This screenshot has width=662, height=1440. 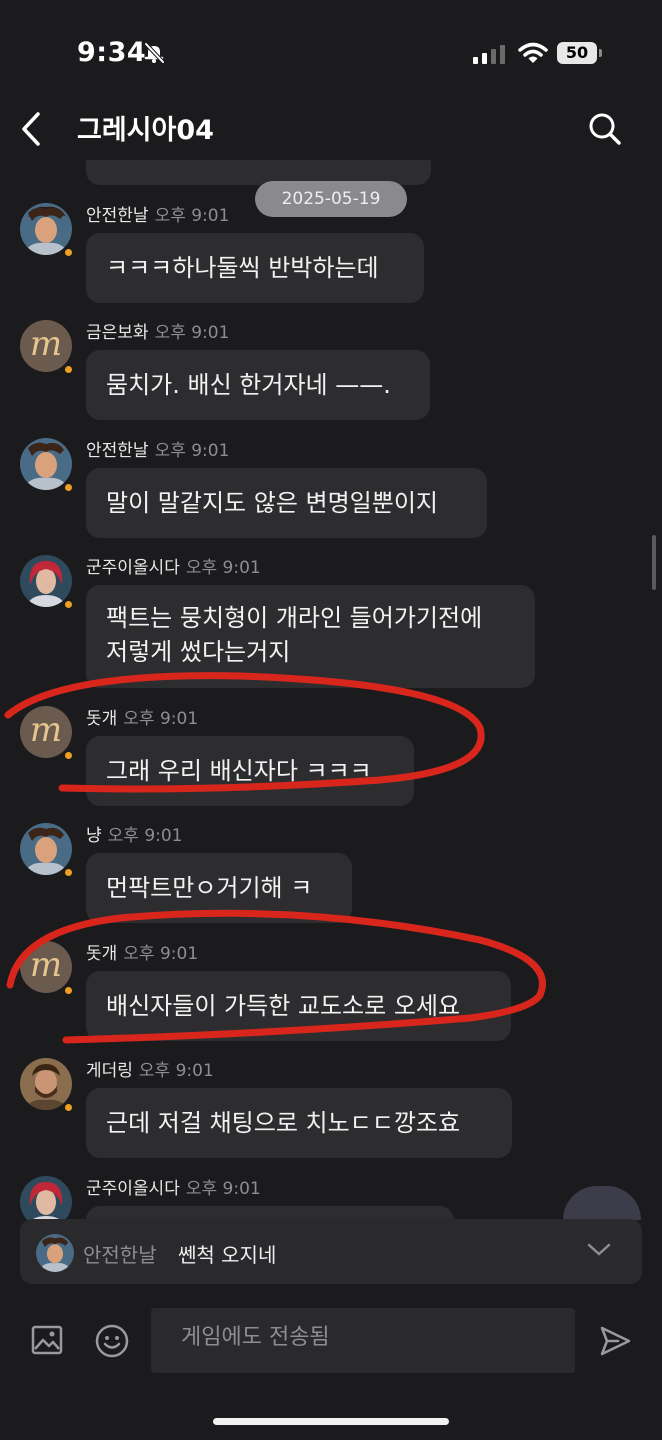 I want to click on back-arrow-icon, so click(x=31, y=129).